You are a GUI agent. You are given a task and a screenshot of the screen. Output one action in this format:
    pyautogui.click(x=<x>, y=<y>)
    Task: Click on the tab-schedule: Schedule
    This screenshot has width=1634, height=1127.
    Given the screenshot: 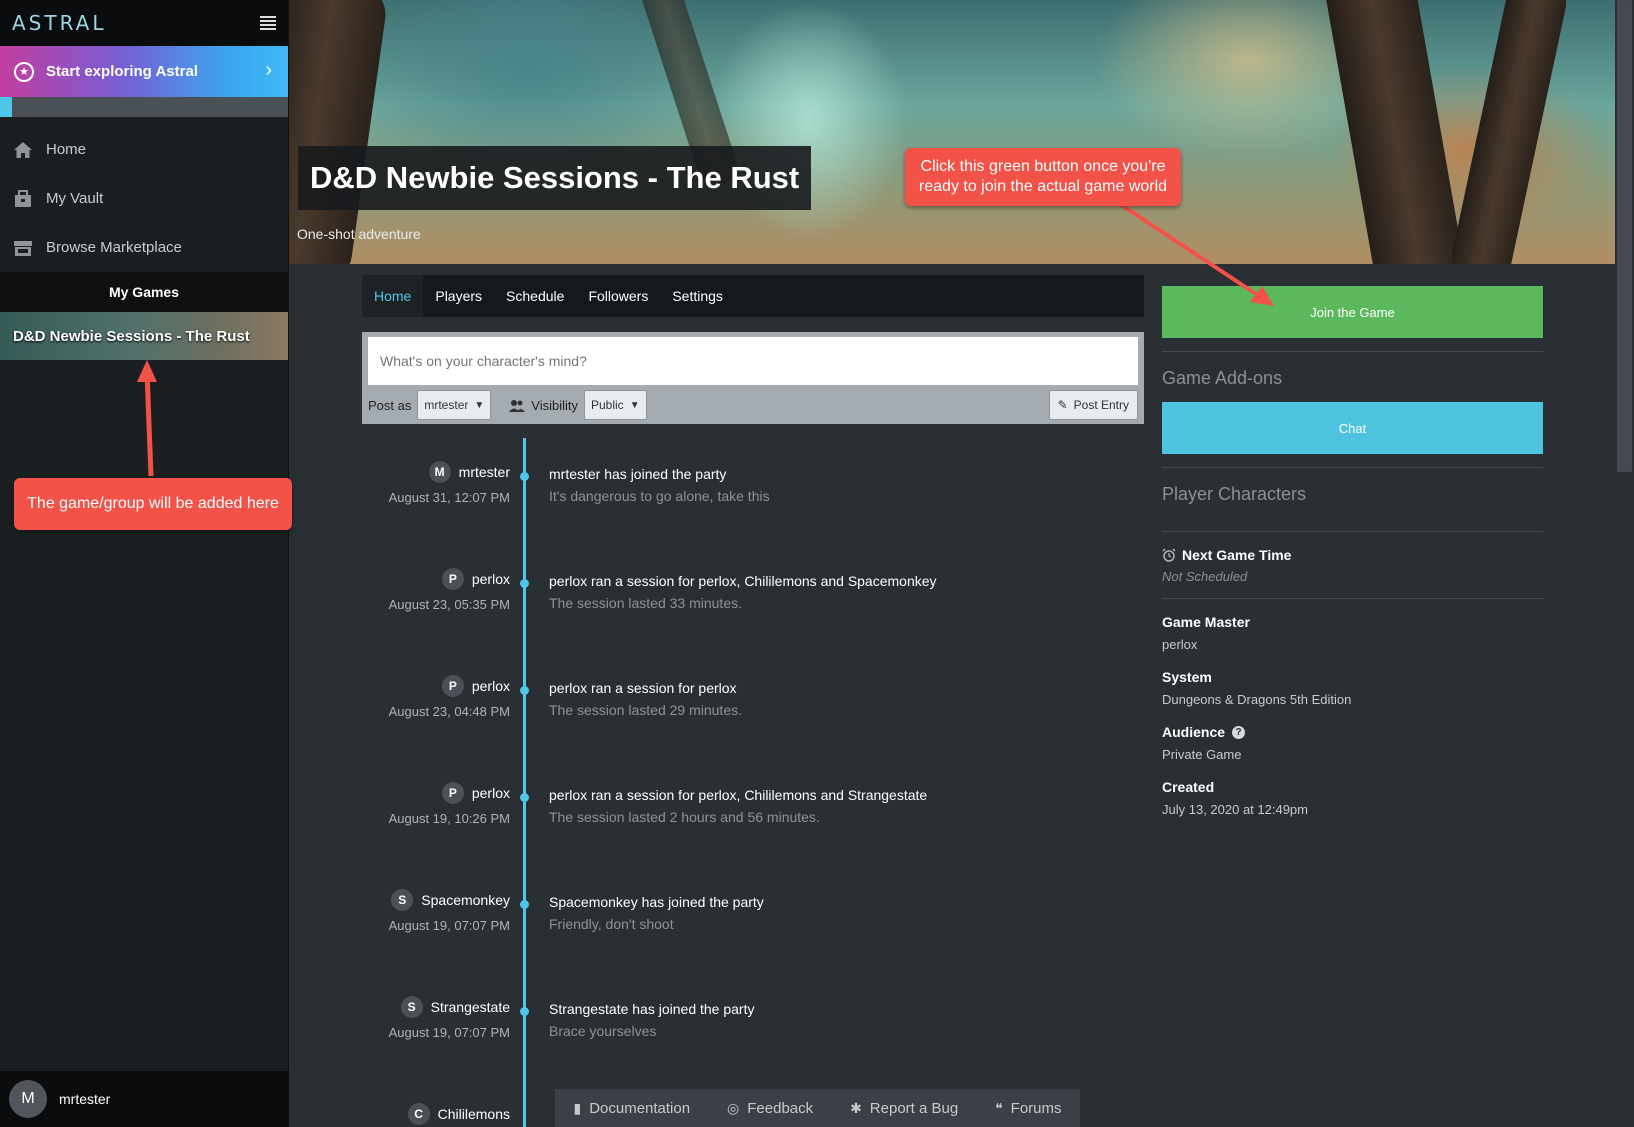 What is the action you would take?
    pyautogui.click(x=535, y=296)
    